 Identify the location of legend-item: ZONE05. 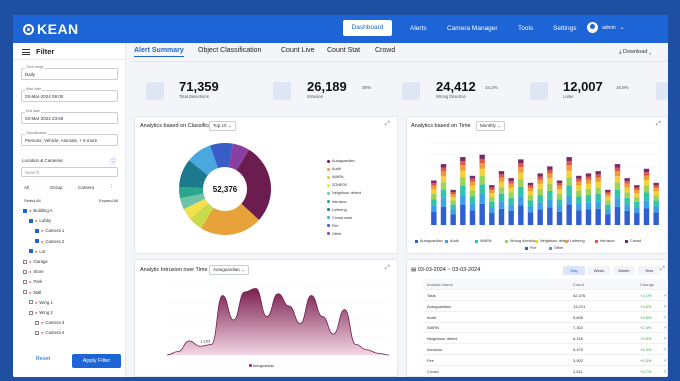
(337, 185).